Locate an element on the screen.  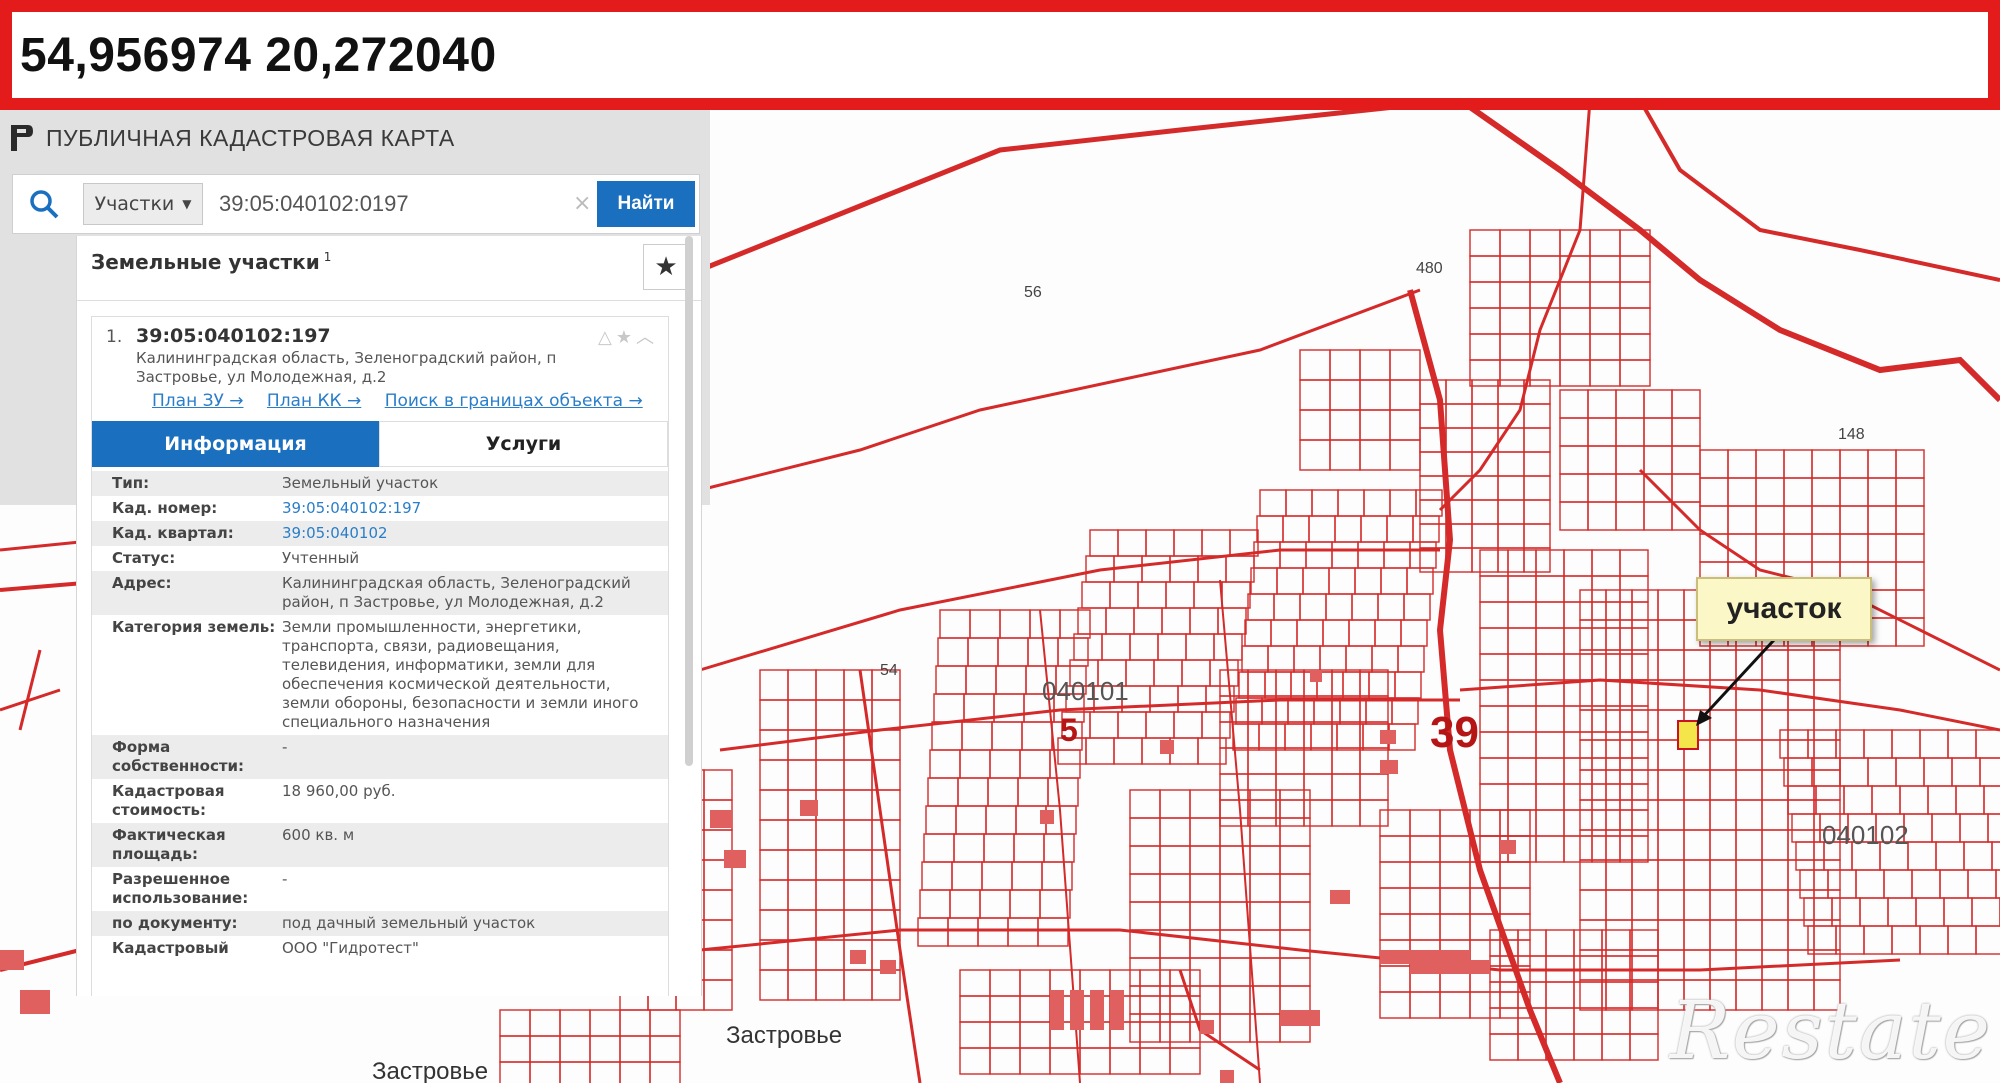
info-row-key: Форма собственности: is located at coordinates (178, 756).